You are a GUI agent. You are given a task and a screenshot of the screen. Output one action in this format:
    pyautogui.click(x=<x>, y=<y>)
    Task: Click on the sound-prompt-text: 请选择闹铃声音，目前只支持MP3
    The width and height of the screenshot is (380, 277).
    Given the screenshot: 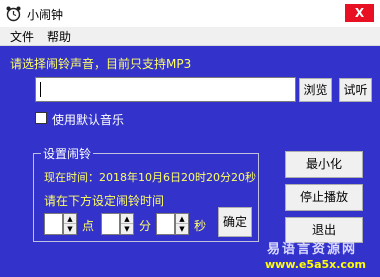 What is the action you would take?
    pyautogui.click(x=101, y=64)
    